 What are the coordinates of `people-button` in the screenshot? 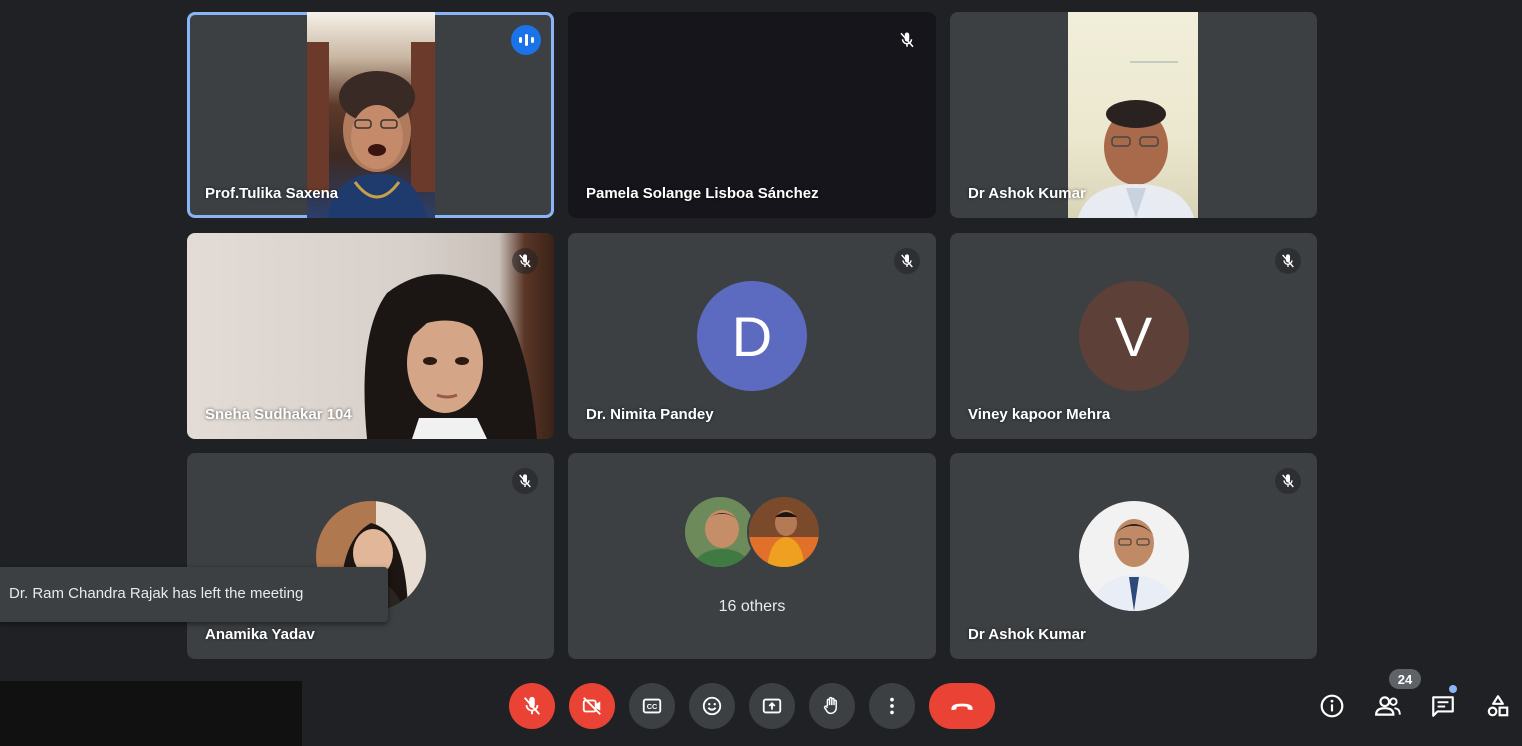 It's located at (1388, 706).